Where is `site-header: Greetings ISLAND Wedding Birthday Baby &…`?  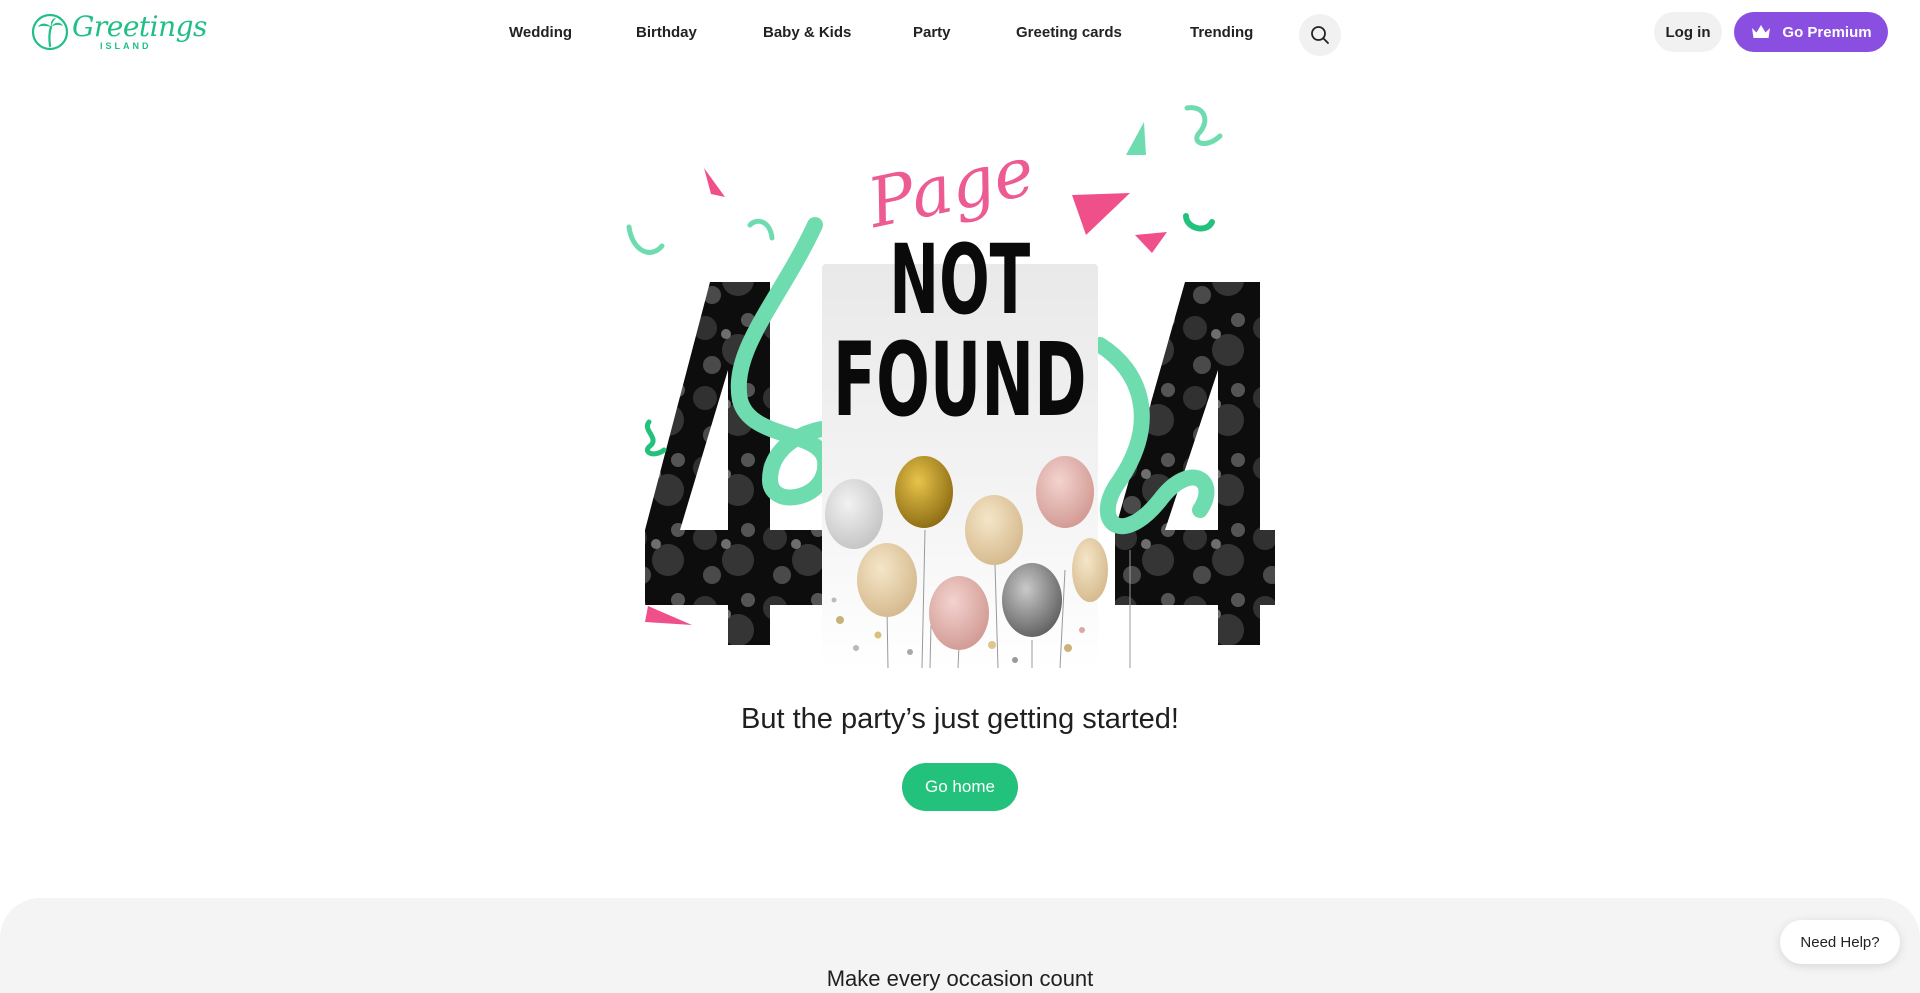
site-header: Greetings ISLAND Wedding Birthday Baby &… is located at coordinates (960, 34).